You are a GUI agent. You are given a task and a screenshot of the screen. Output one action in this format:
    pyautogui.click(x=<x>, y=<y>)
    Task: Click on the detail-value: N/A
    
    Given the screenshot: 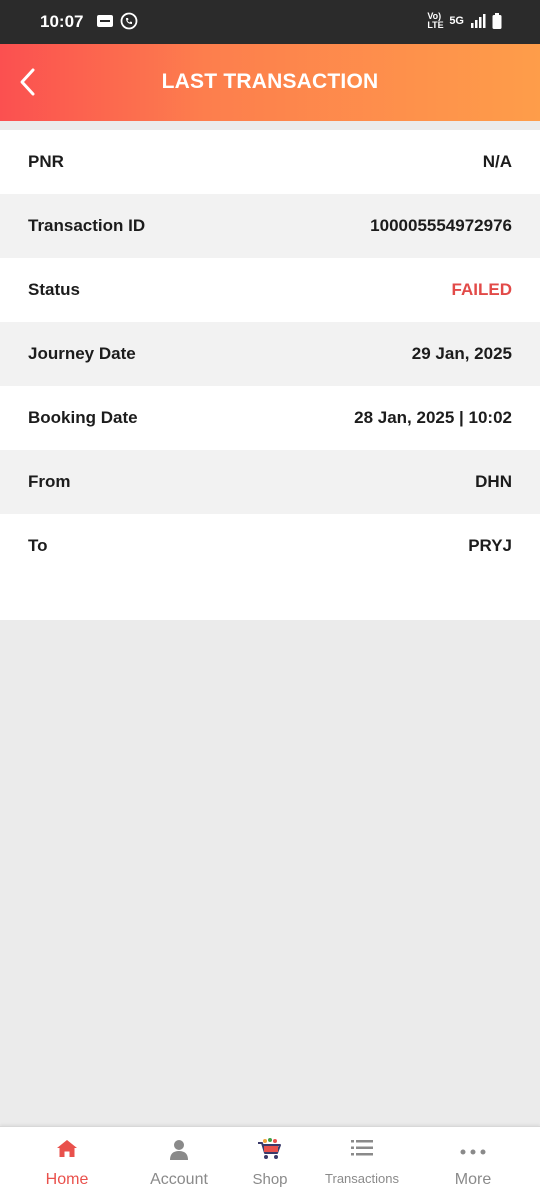 What is the action you would take?
    pyautogui.click(x=497, y=161)
    